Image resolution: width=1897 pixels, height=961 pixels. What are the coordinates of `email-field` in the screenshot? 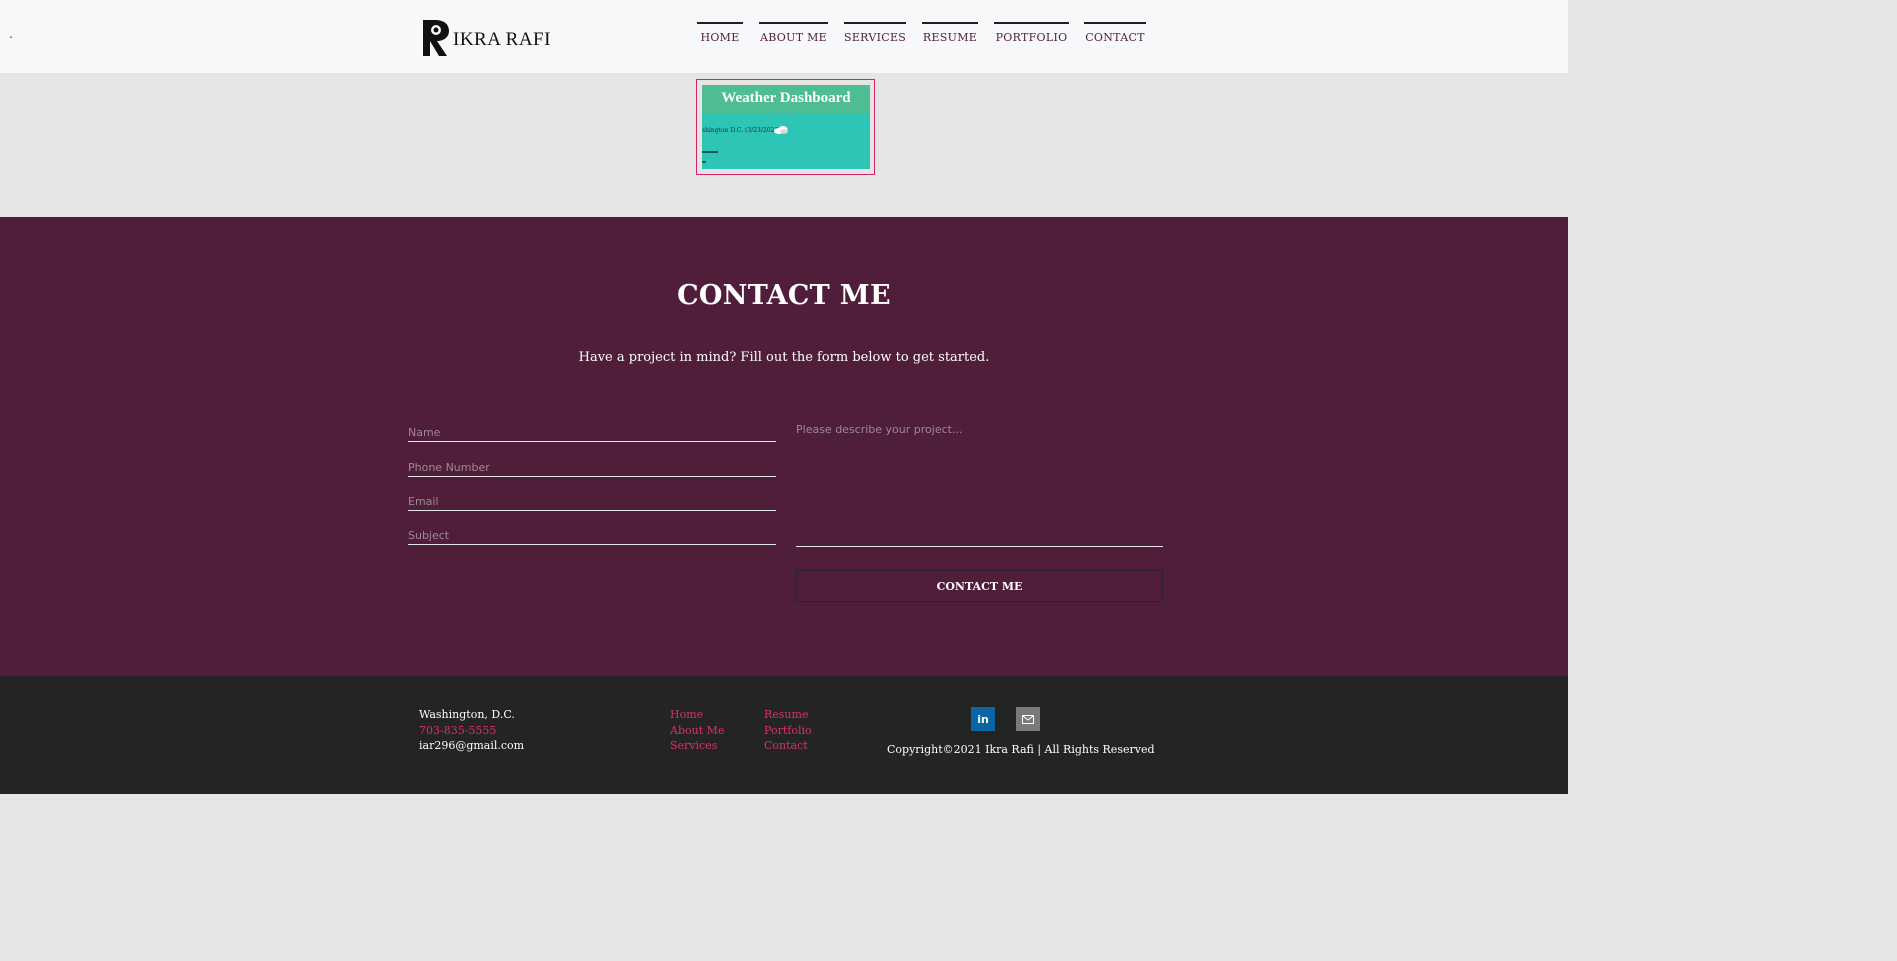 It's located at (592, 497).